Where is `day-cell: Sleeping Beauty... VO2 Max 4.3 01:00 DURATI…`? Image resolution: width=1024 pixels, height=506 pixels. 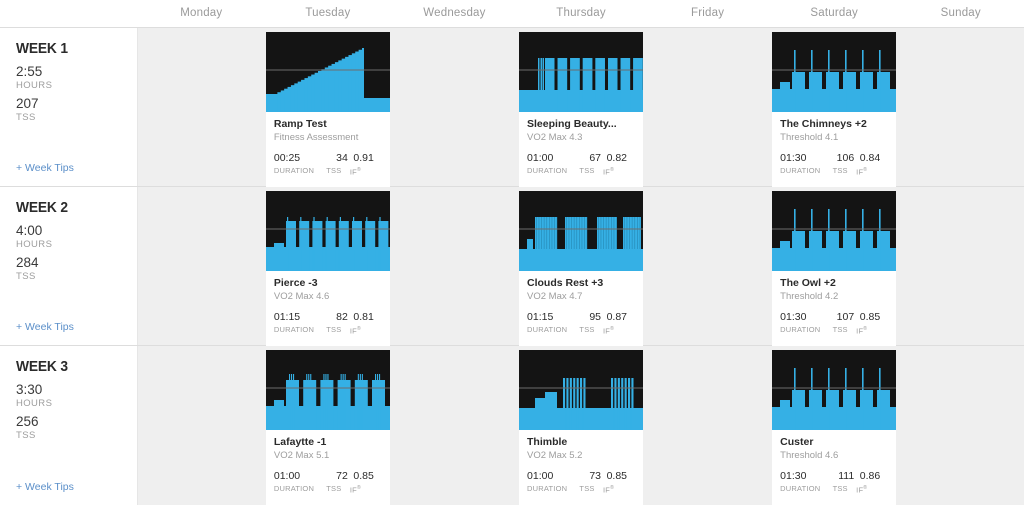
day-cell: Sleeping Beauty... VO2 Max 4.3 01:00 DURATI… is located at coordinates (581, 107).